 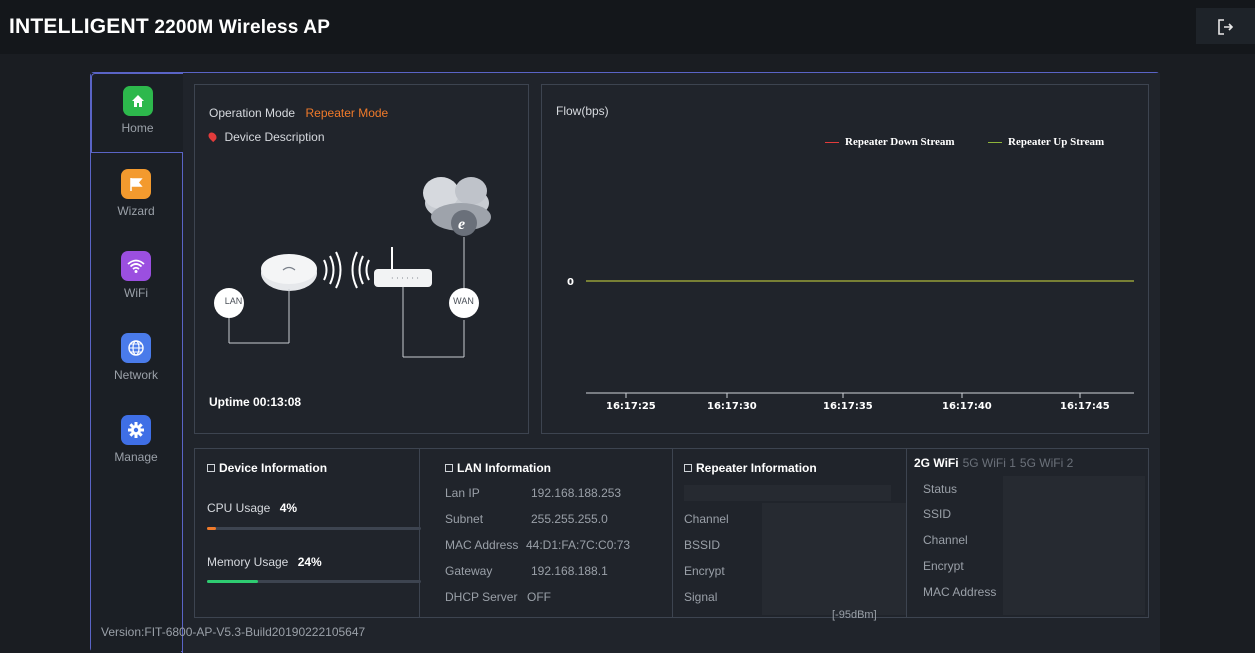 I want to click on cpu-usage: CPU Usage 4%, so click(x=252, y=508).